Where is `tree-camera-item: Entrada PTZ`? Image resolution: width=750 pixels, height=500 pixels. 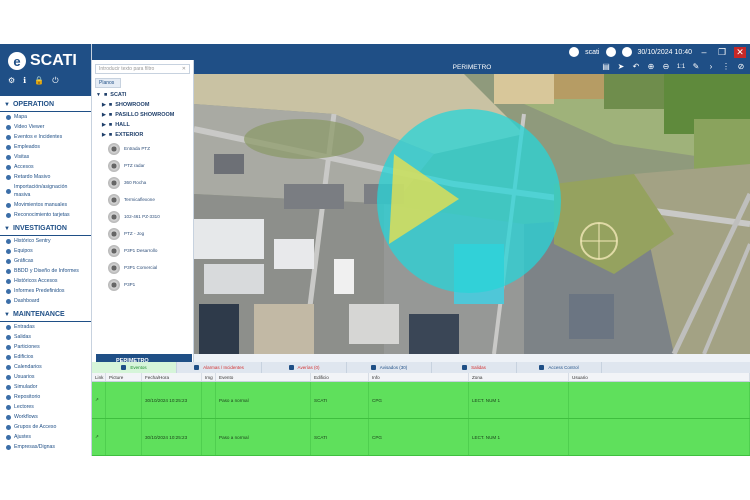
tree-camera-item: Entrada PTZ is located at coordinates (142, 148).